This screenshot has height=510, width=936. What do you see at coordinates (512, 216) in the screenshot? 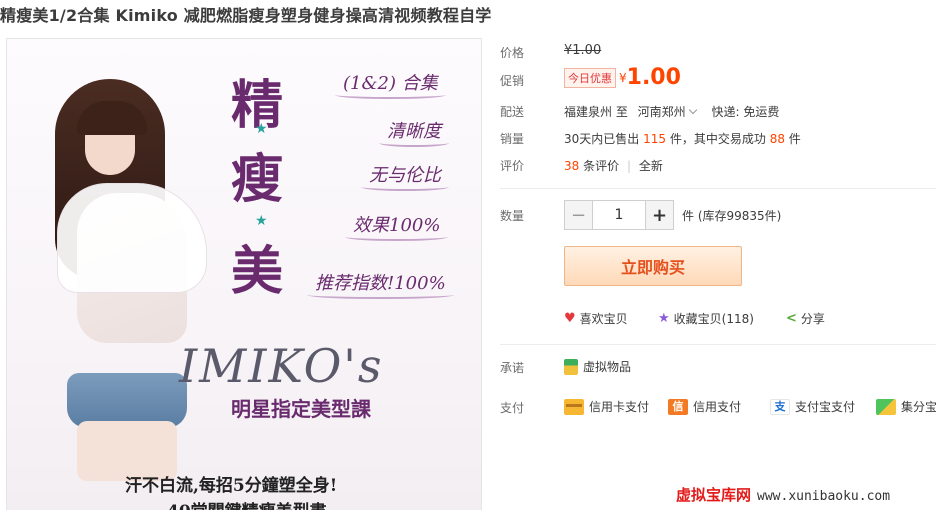
I see `quantity-label: 数量` at bounding box center [512, 216].